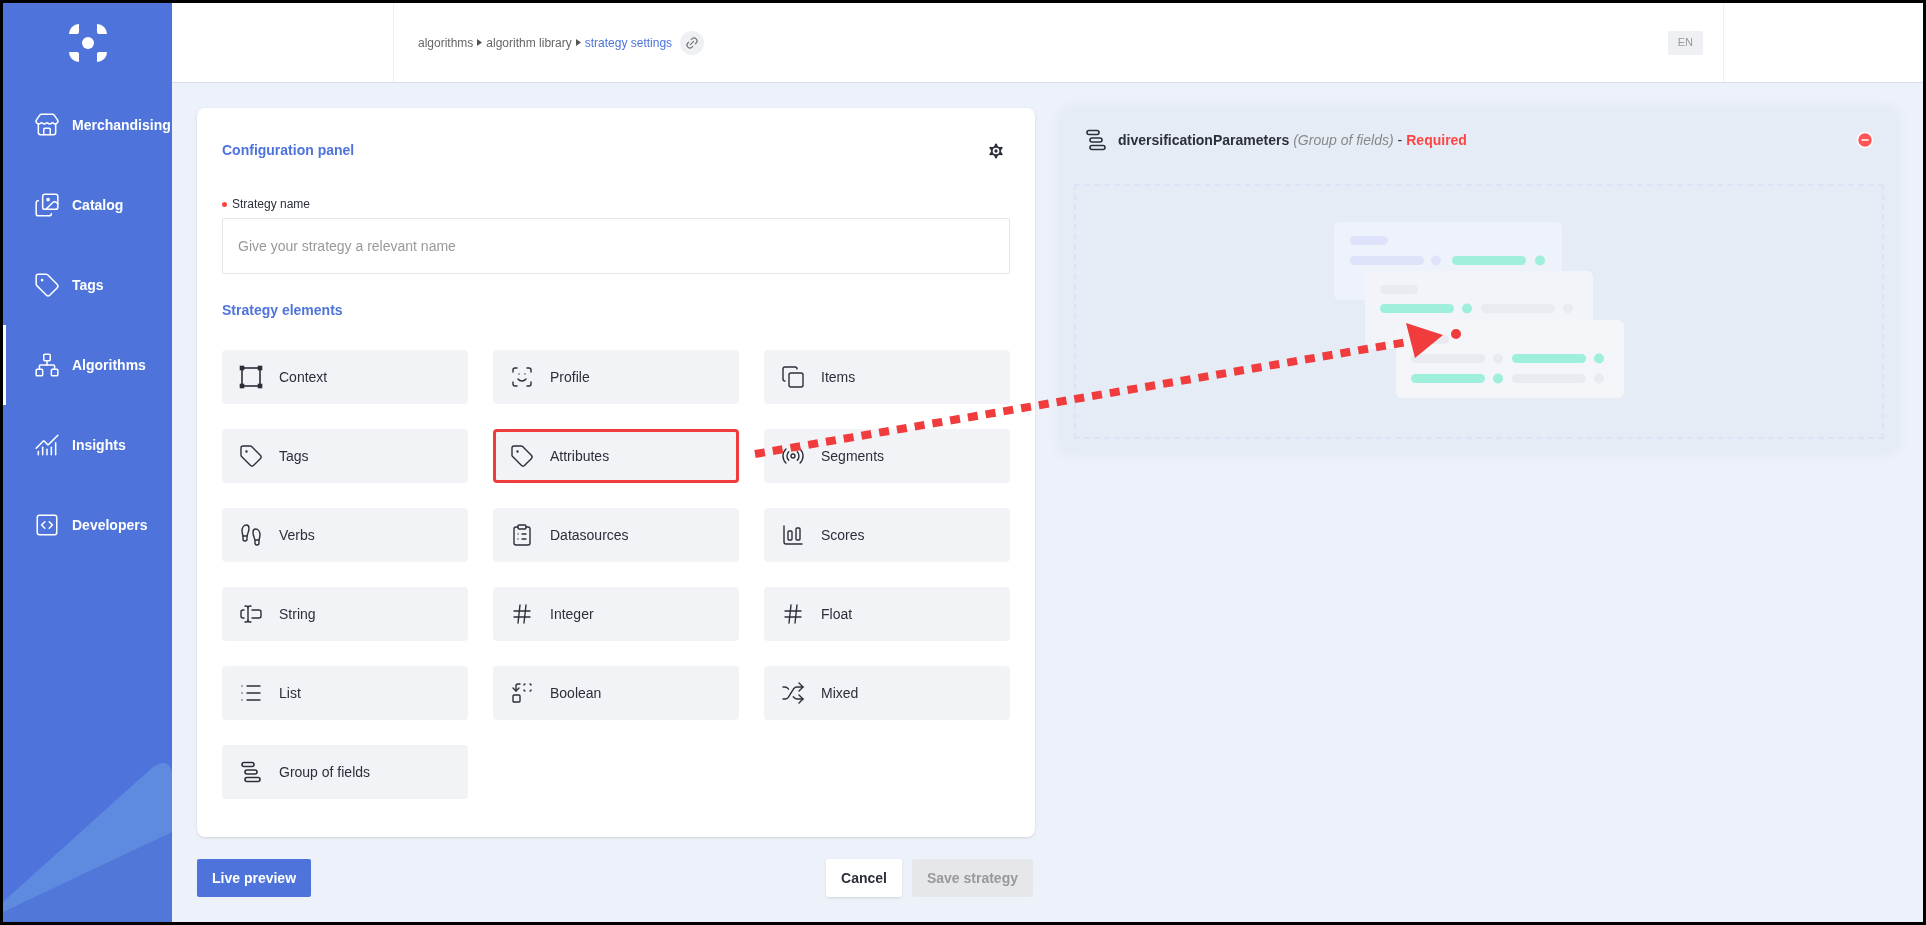  I want to click on element-tile: Attributes, so click(616, 456).